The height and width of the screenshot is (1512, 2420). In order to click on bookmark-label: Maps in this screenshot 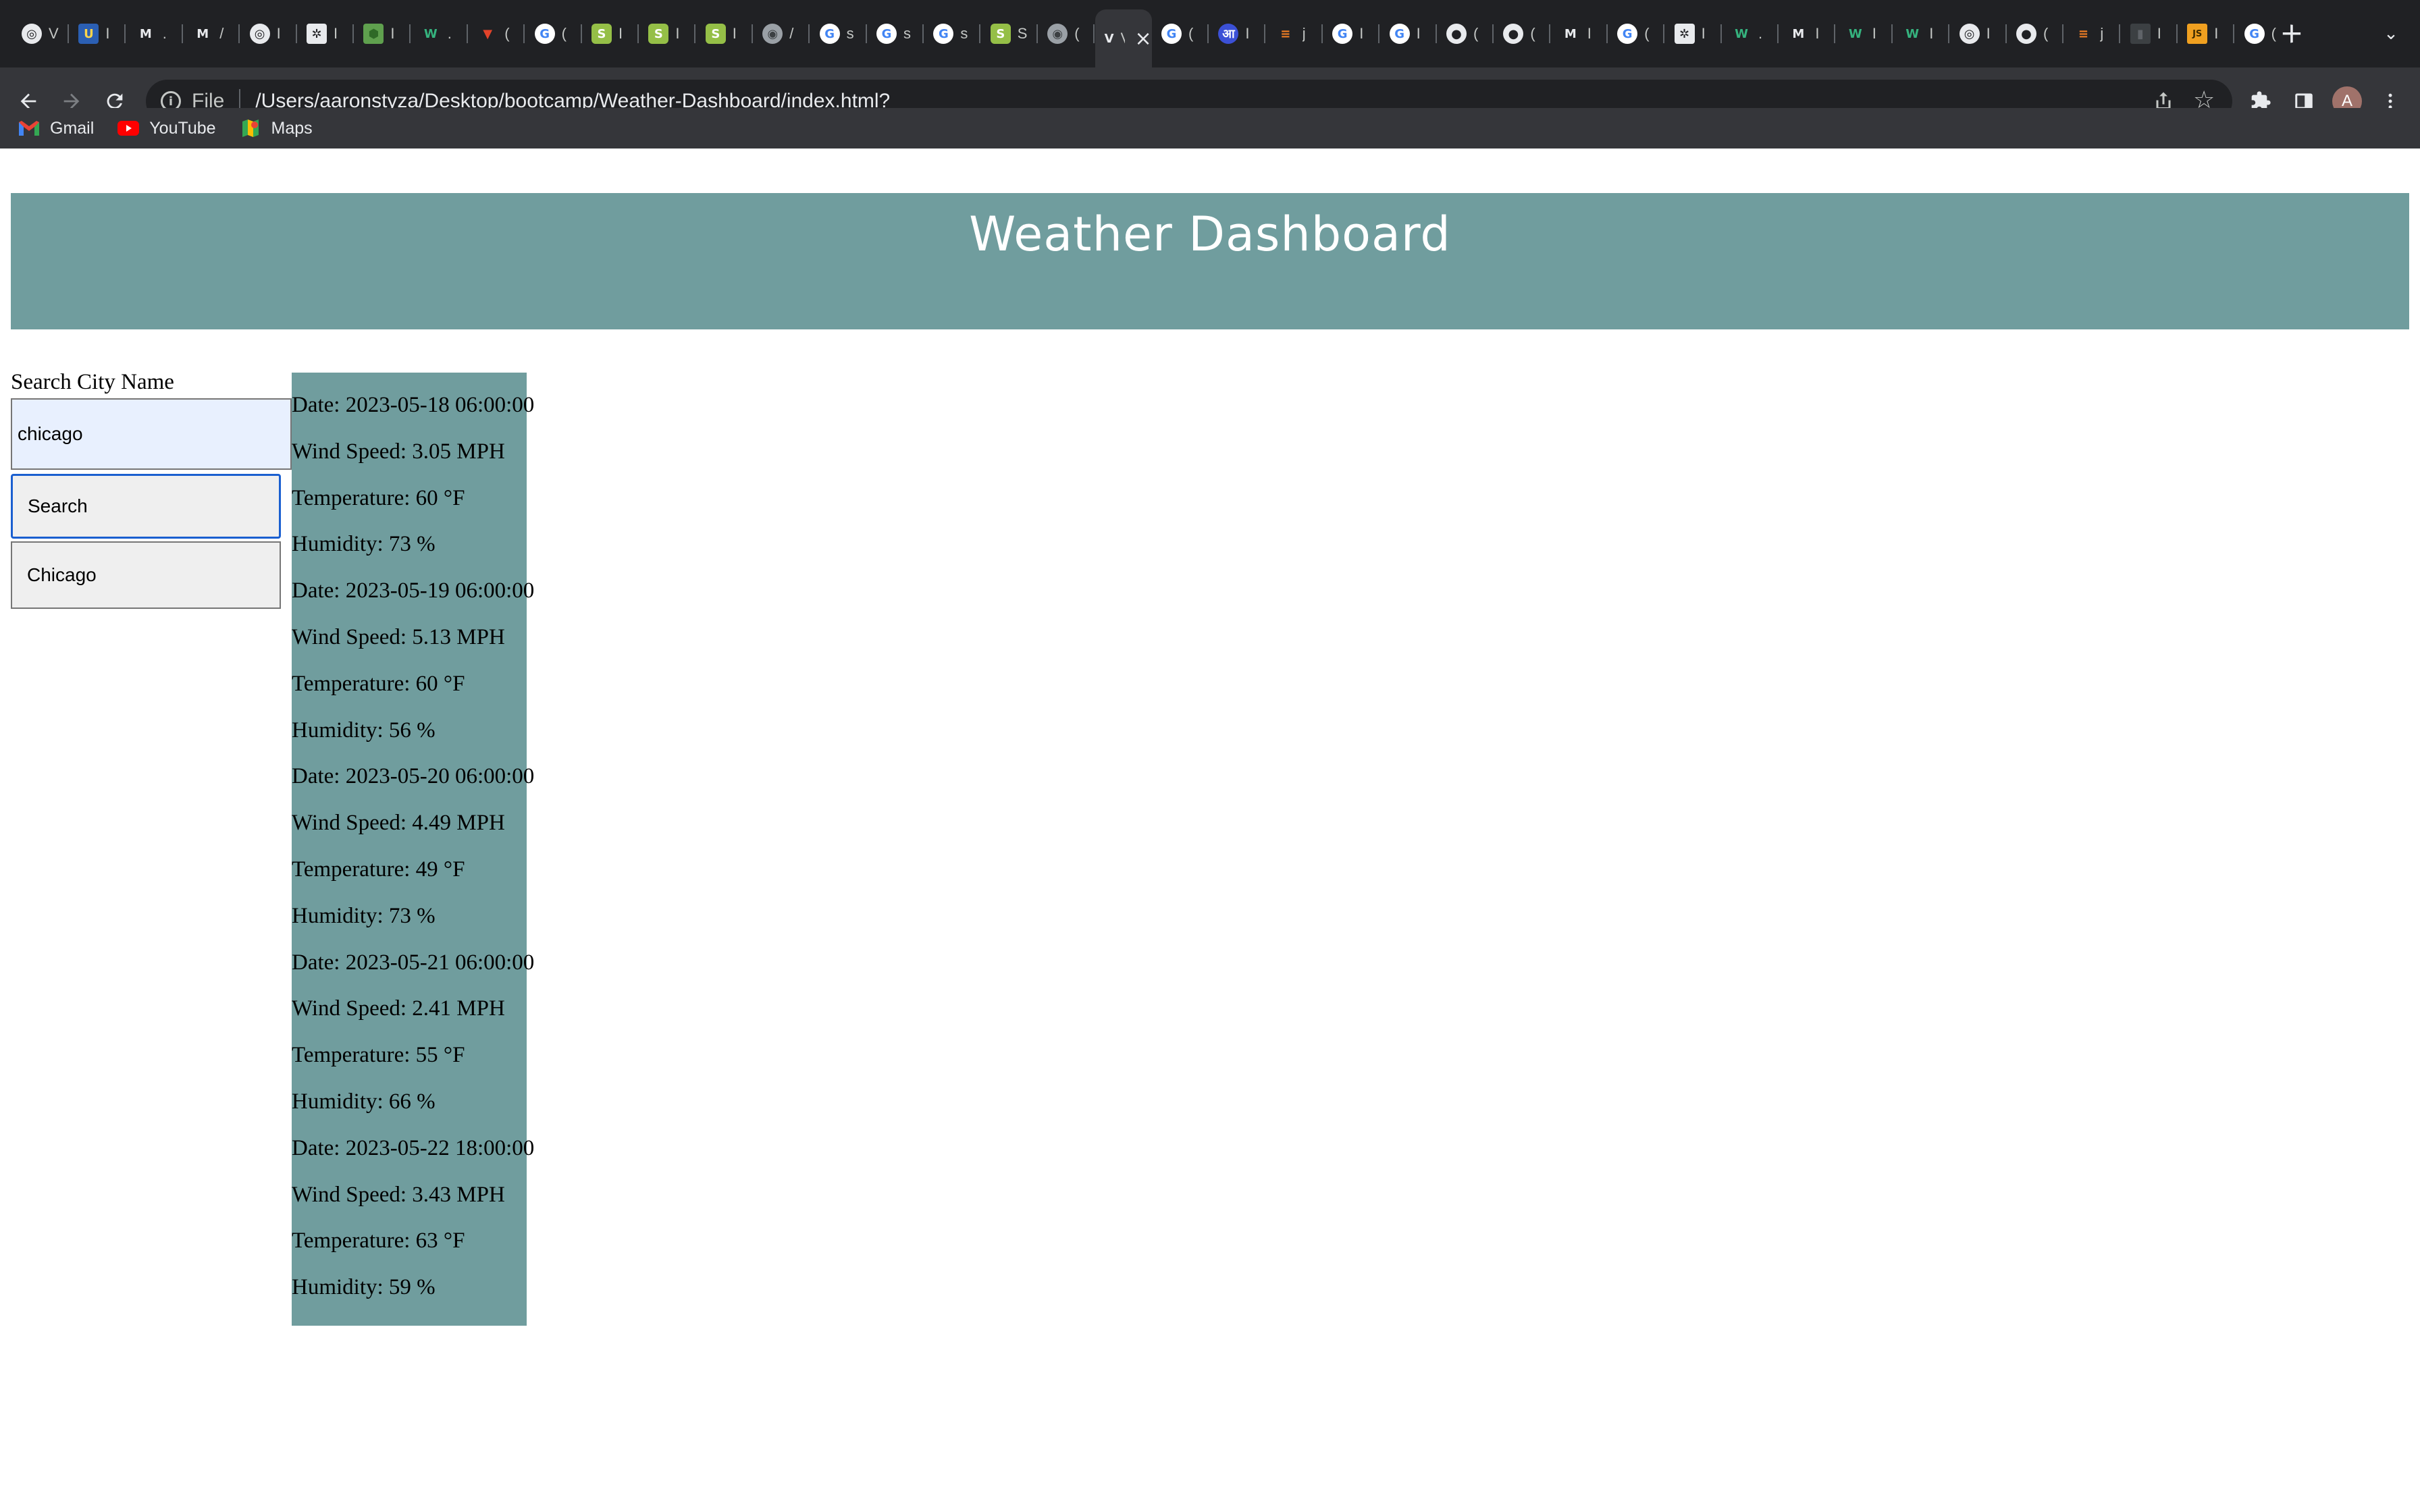, I will do `click(292, 128)`.